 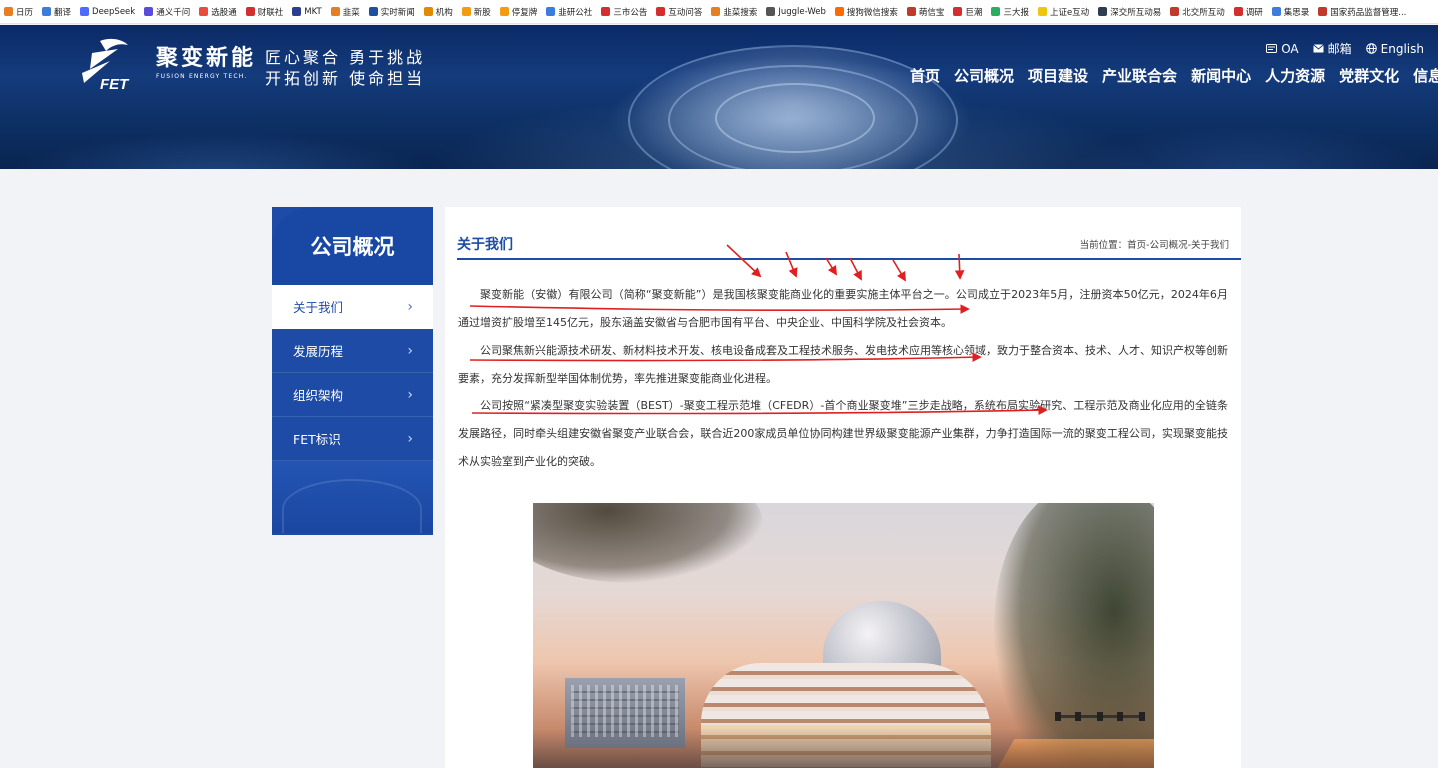 What do you see at coordinates (974, 12) in the screenshot?
I see `bookmark-label: 巨潮` at bounding box center [974, 12].